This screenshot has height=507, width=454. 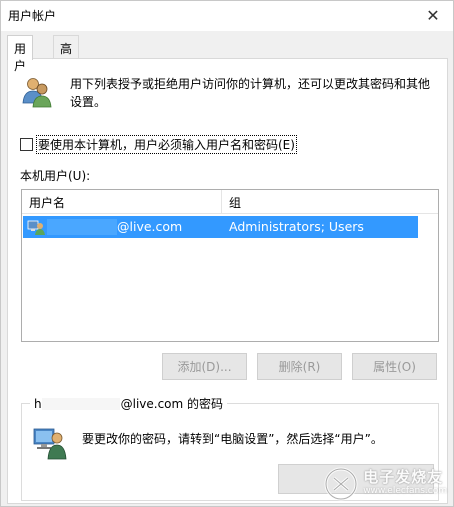 I want to click on password-title-prefix: h, so click(x=38, y=403).